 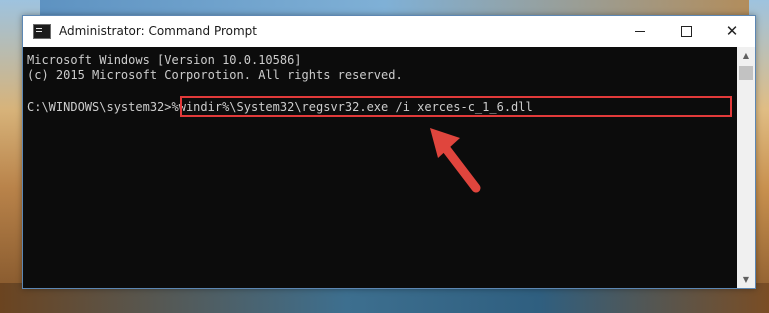 I want to click on scroll-down-button: ▼, so click(x=746, y=279).